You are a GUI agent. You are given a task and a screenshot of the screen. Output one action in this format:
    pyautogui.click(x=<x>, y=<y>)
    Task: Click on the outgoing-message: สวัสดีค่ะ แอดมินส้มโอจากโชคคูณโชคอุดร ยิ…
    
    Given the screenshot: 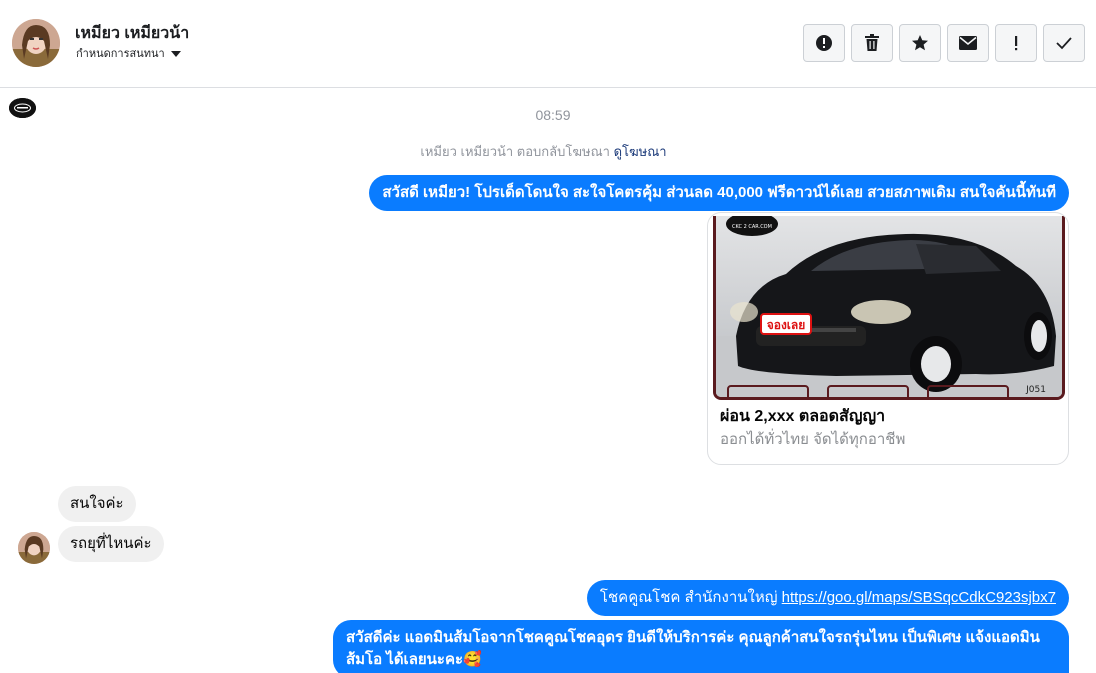 What is the action you would take?
    pyautogui.click(x=701, y=646)
    